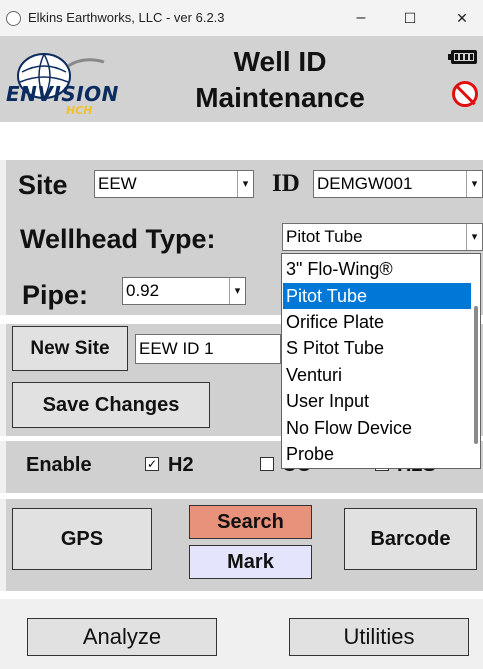 The image size is (483, 669). Describe the element at coordinates (361, 18) in the screenshot. I see `minimize-button: –` at that location.